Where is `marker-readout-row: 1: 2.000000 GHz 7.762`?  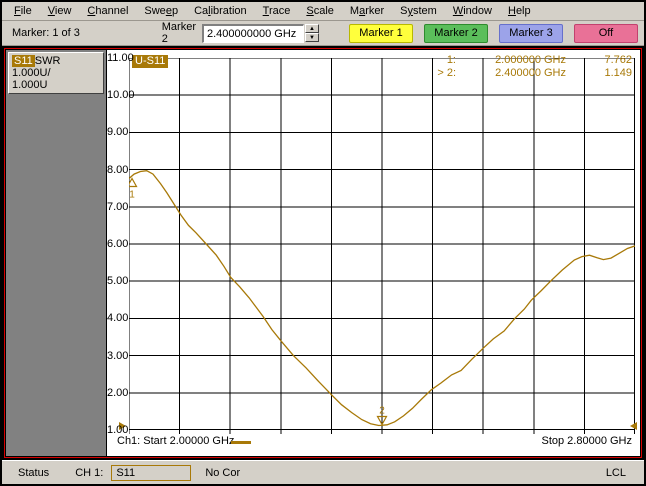
marker-readout-row: 1: 2.000000 GHz 7.762 is located at coordinates (524, 60).